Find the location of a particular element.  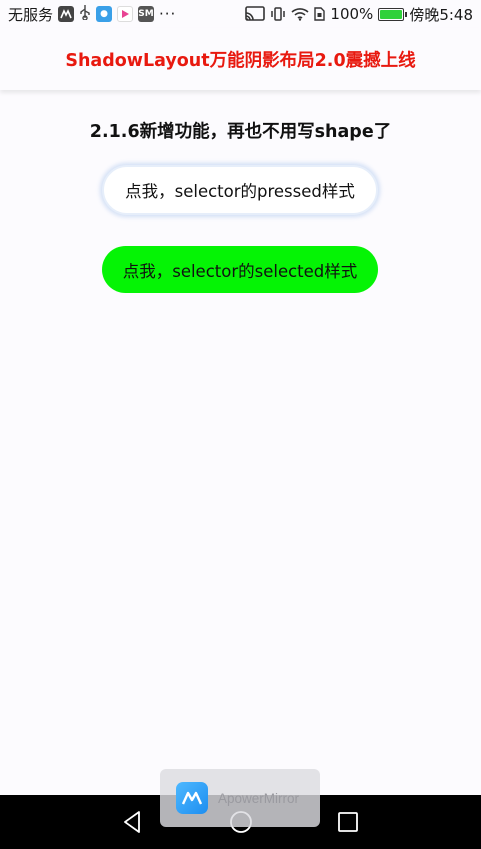

apowermirror-logo-icon is located at coordinates (192, 798).